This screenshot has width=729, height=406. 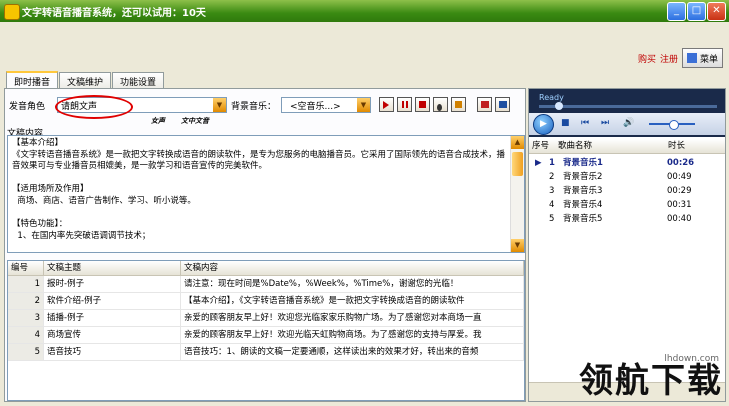 I want to click on pause-icon, so click(x=404, y=104).